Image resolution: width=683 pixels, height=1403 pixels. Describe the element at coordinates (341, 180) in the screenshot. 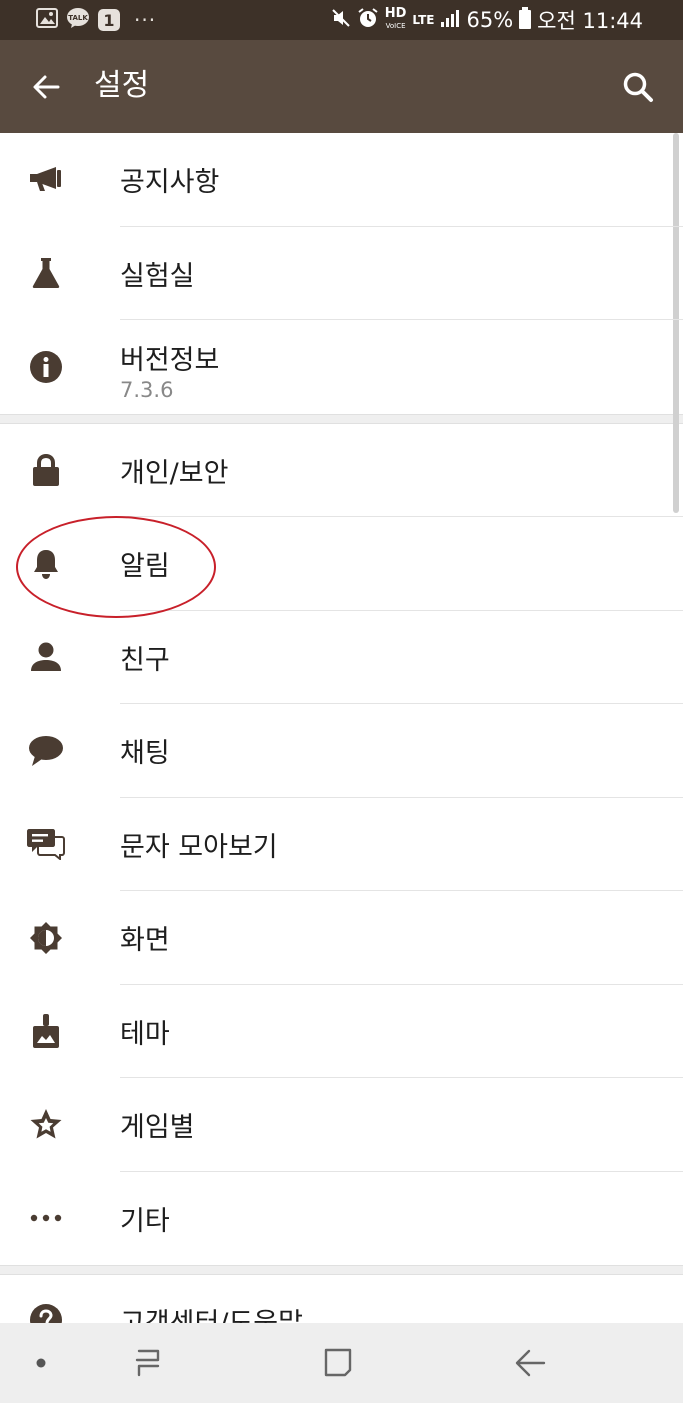

I see `settings-item-notice: 공지사항` at that location.